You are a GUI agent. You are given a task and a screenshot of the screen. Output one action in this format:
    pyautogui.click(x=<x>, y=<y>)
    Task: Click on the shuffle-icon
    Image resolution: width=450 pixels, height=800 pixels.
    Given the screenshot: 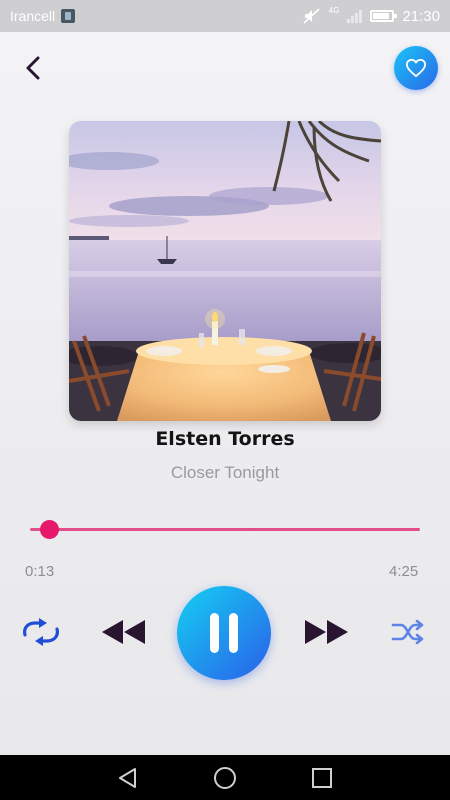 What is the action you would take?
    pyautogui.click(x=407, y=632)
    